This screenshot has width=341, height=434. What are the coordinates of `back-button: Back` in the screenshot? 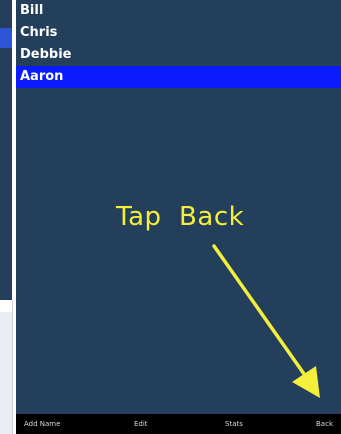 It's located at (324, 424).